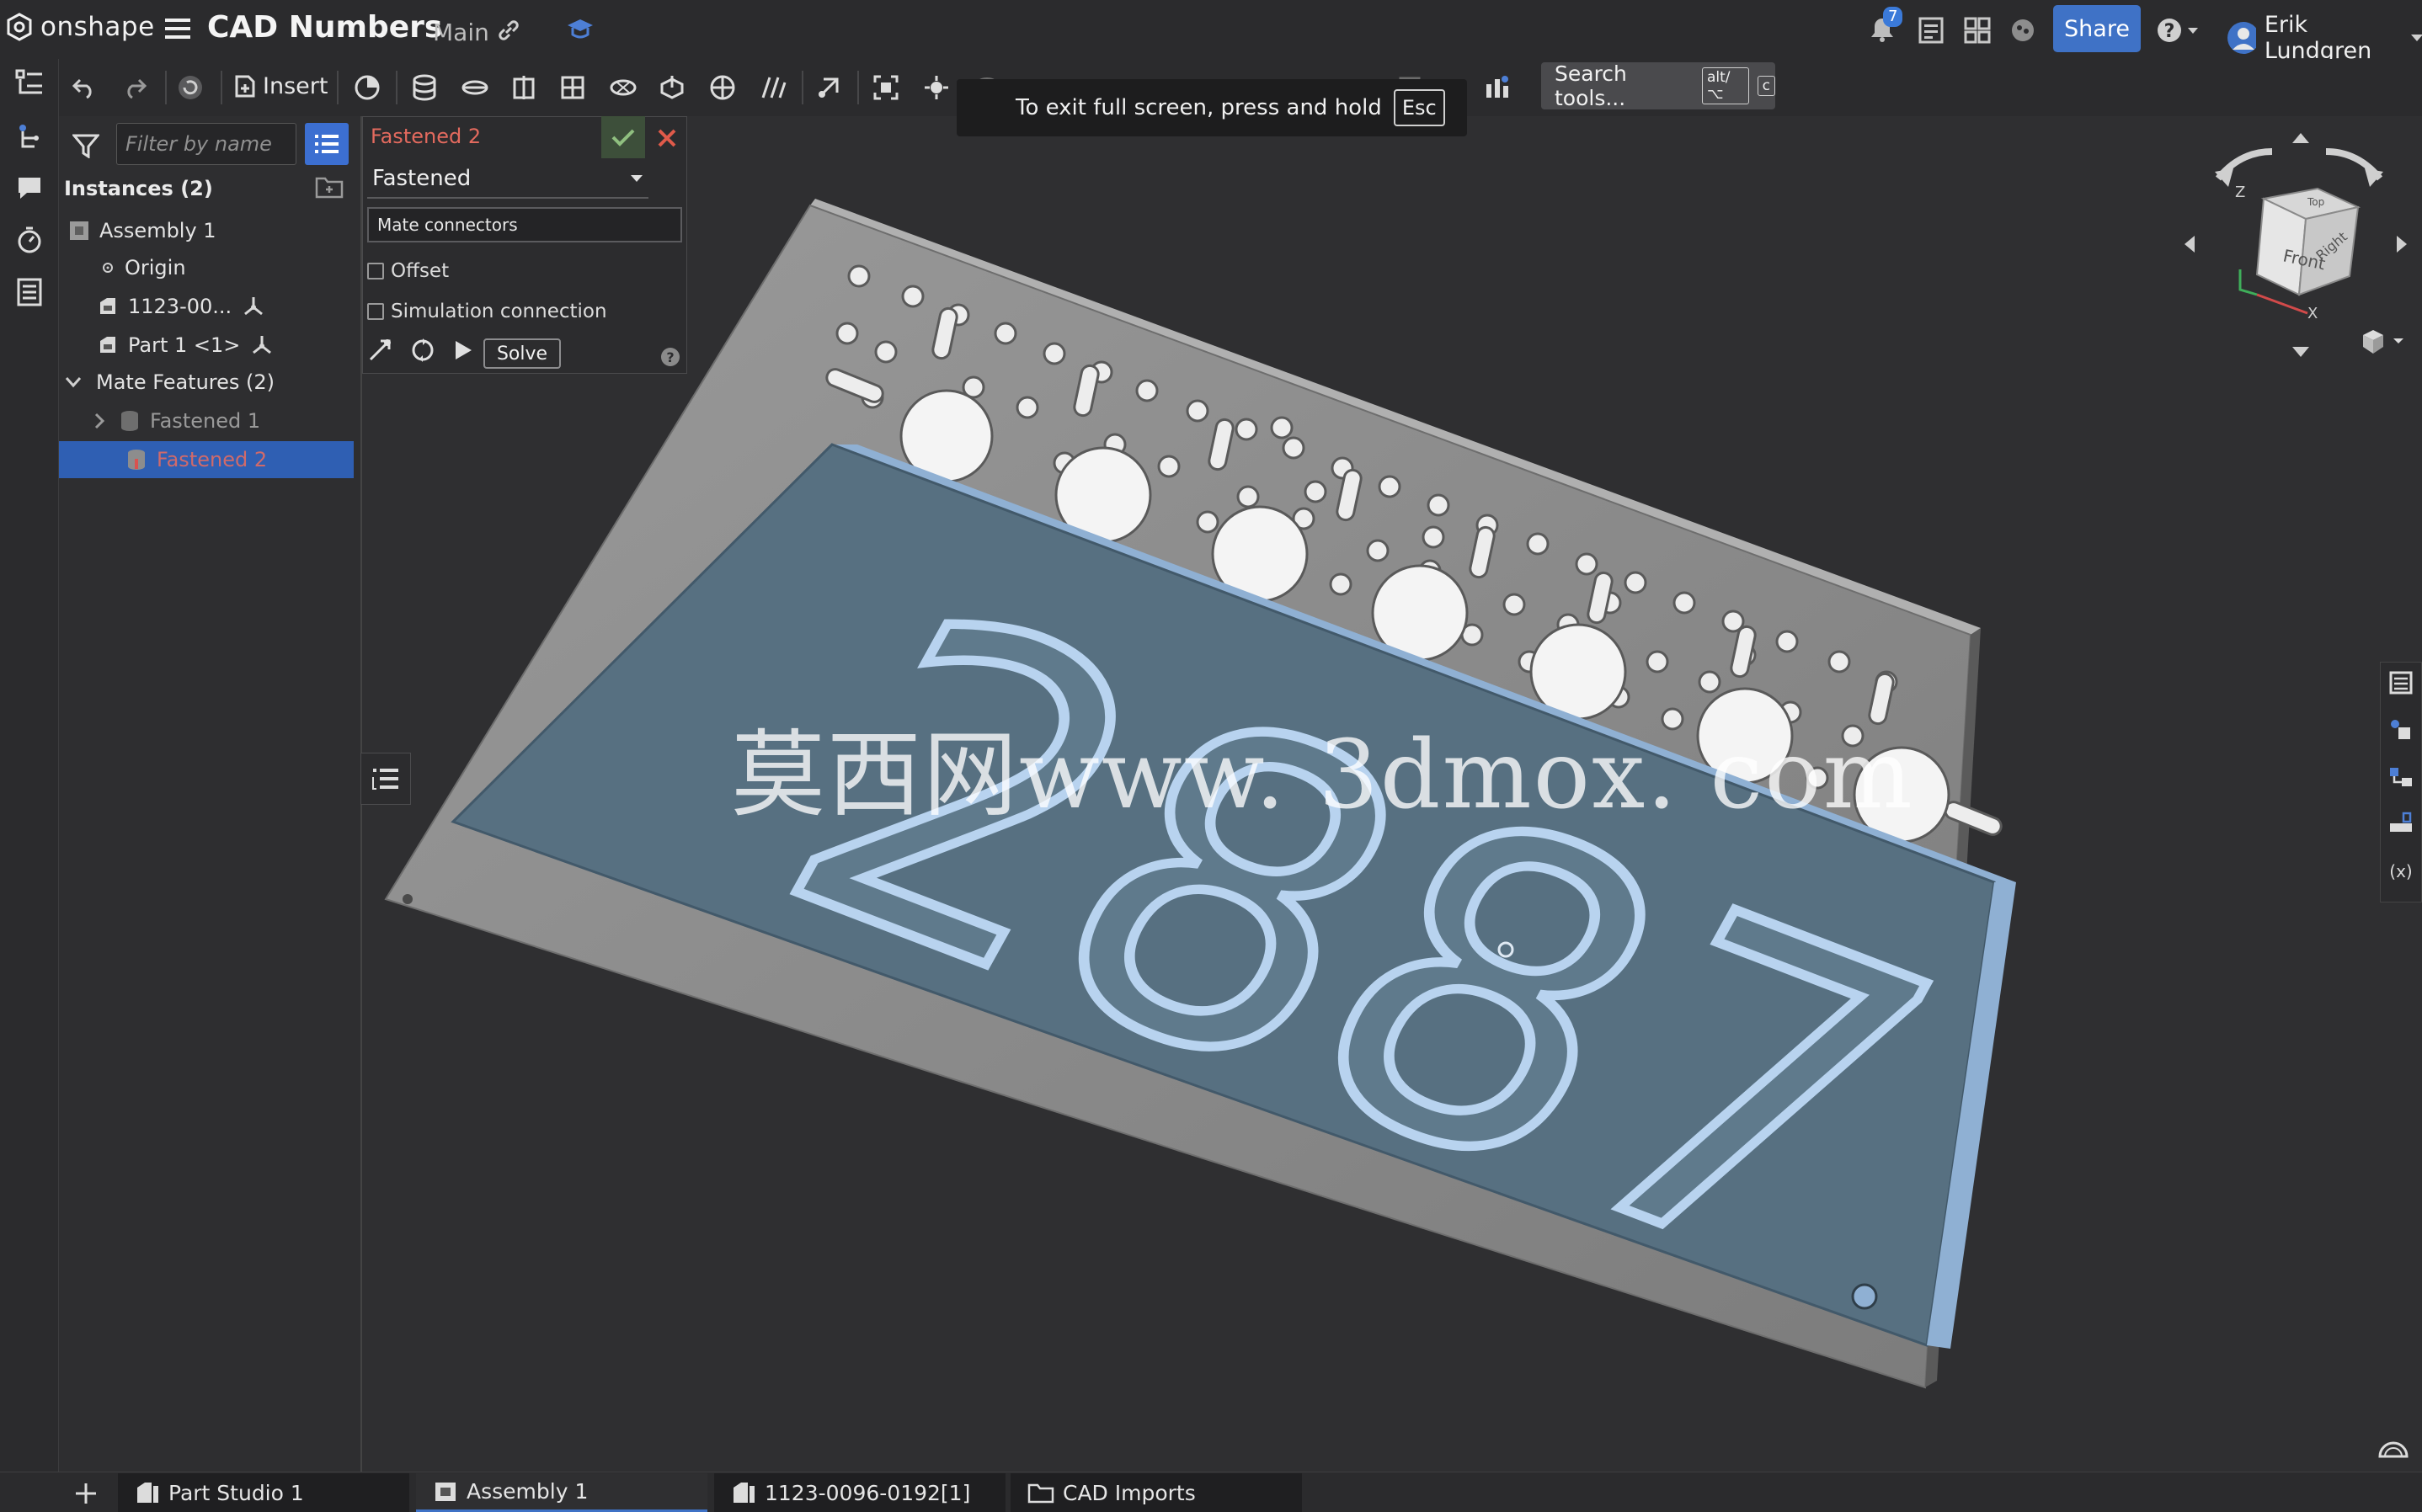  I want to click on chevron-right-icon, so click(100, 421).